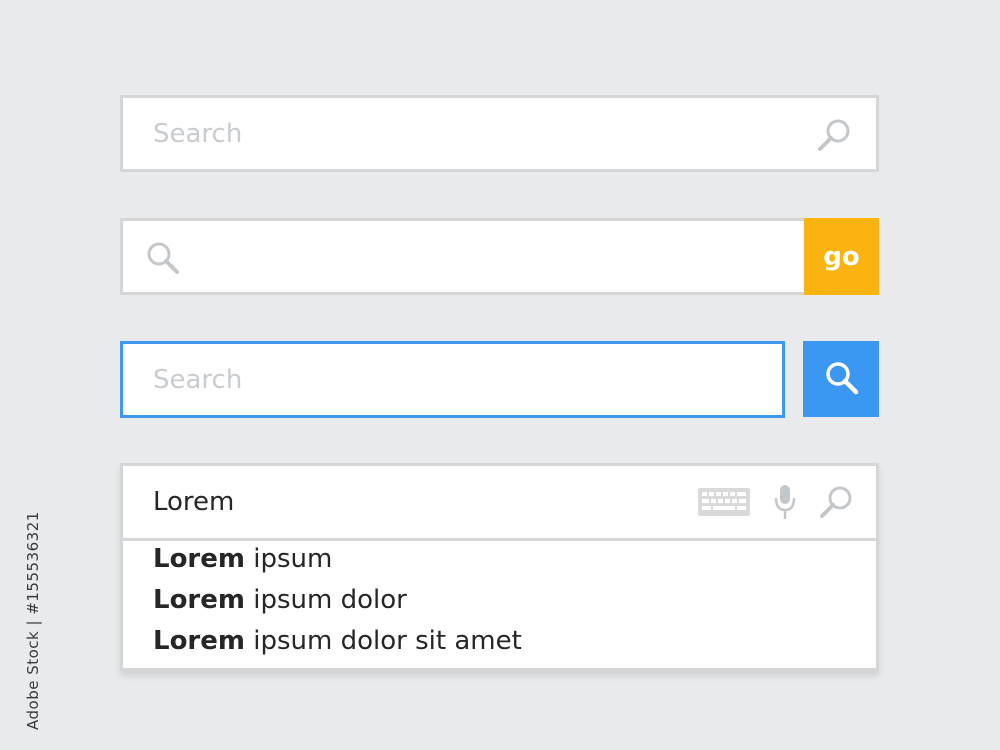 The width and height of the screenshot is (1000, 750). What do you see at coordinates (499, 133) in the screenshot?
I see `search-bar-1: Search` at bounding box center [499, 133].